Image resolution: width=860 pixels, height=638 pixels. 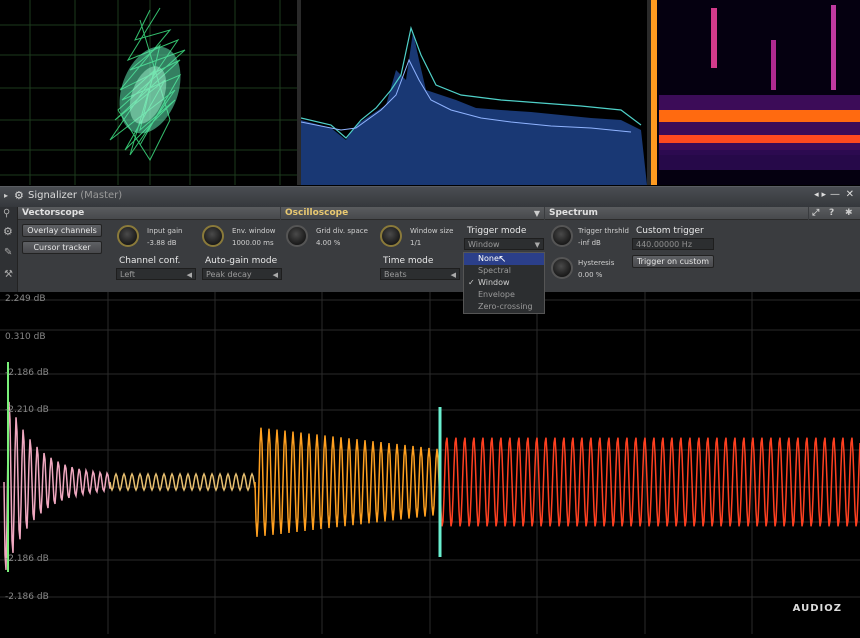 I want to click on gear-icon: ⚙, so click(x=8, y=231).